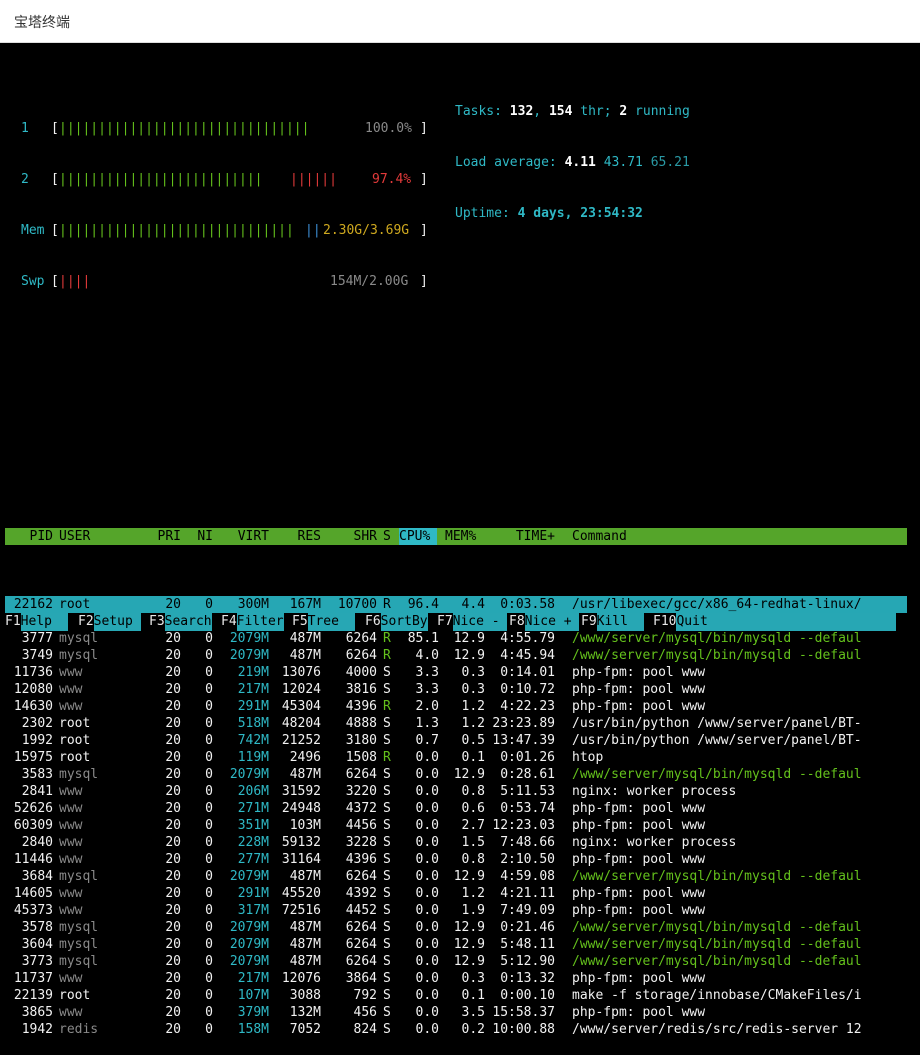  Describe the element at coordinates (465, 536) in the screenshot. I see `col-mem: MEM%` at that location.